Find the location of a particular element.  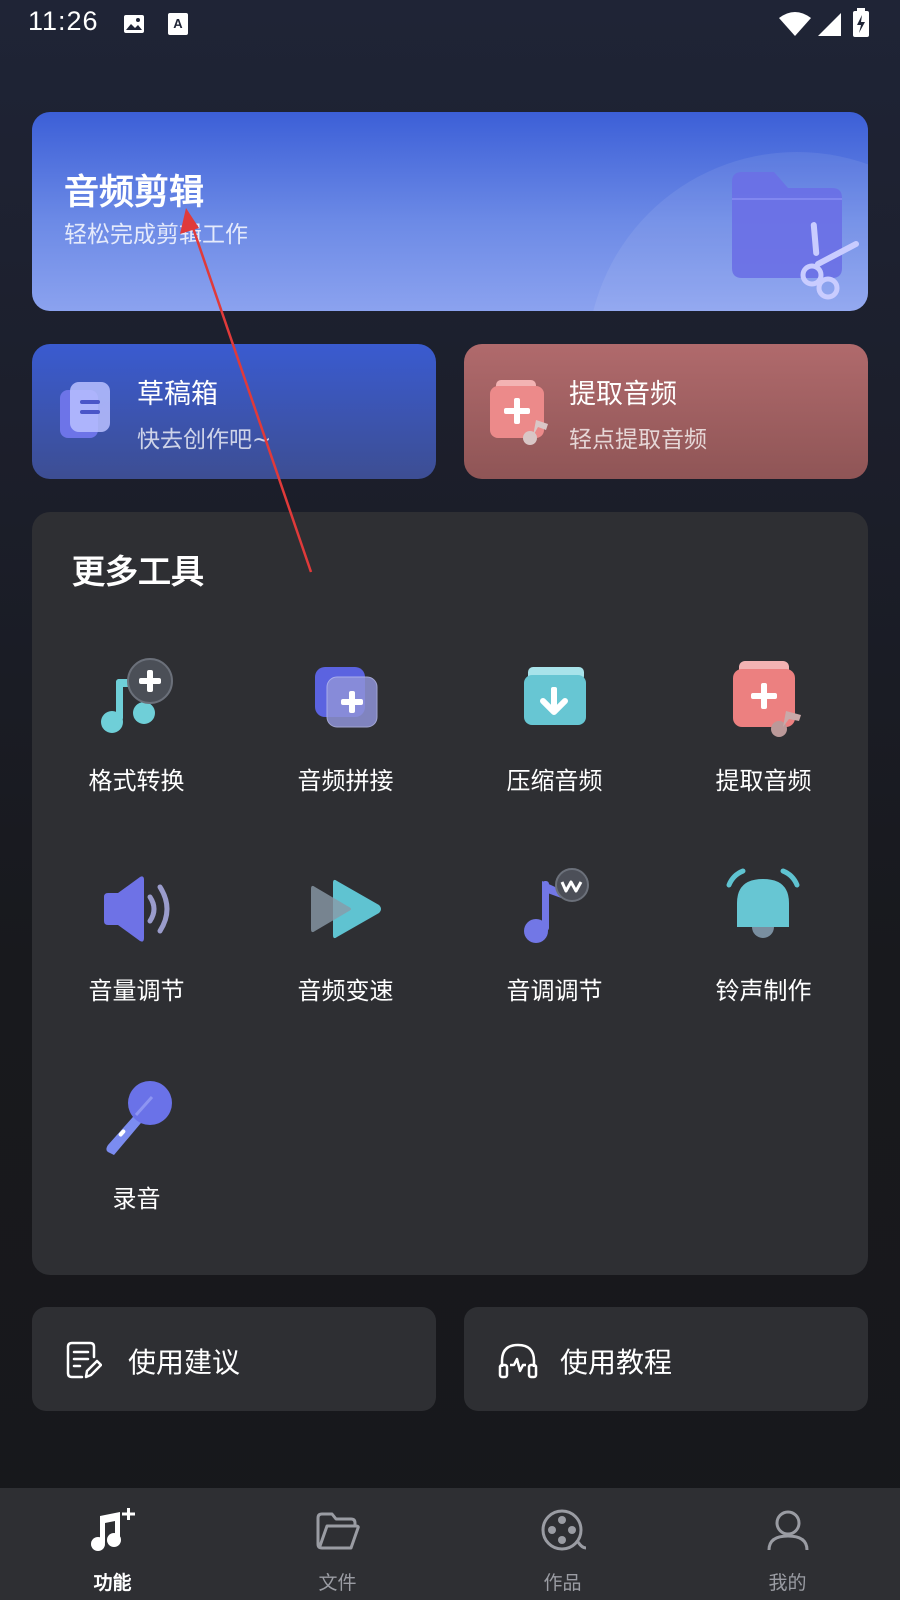

tool-label: 铃声制作 is located at coordinates (763, 991).